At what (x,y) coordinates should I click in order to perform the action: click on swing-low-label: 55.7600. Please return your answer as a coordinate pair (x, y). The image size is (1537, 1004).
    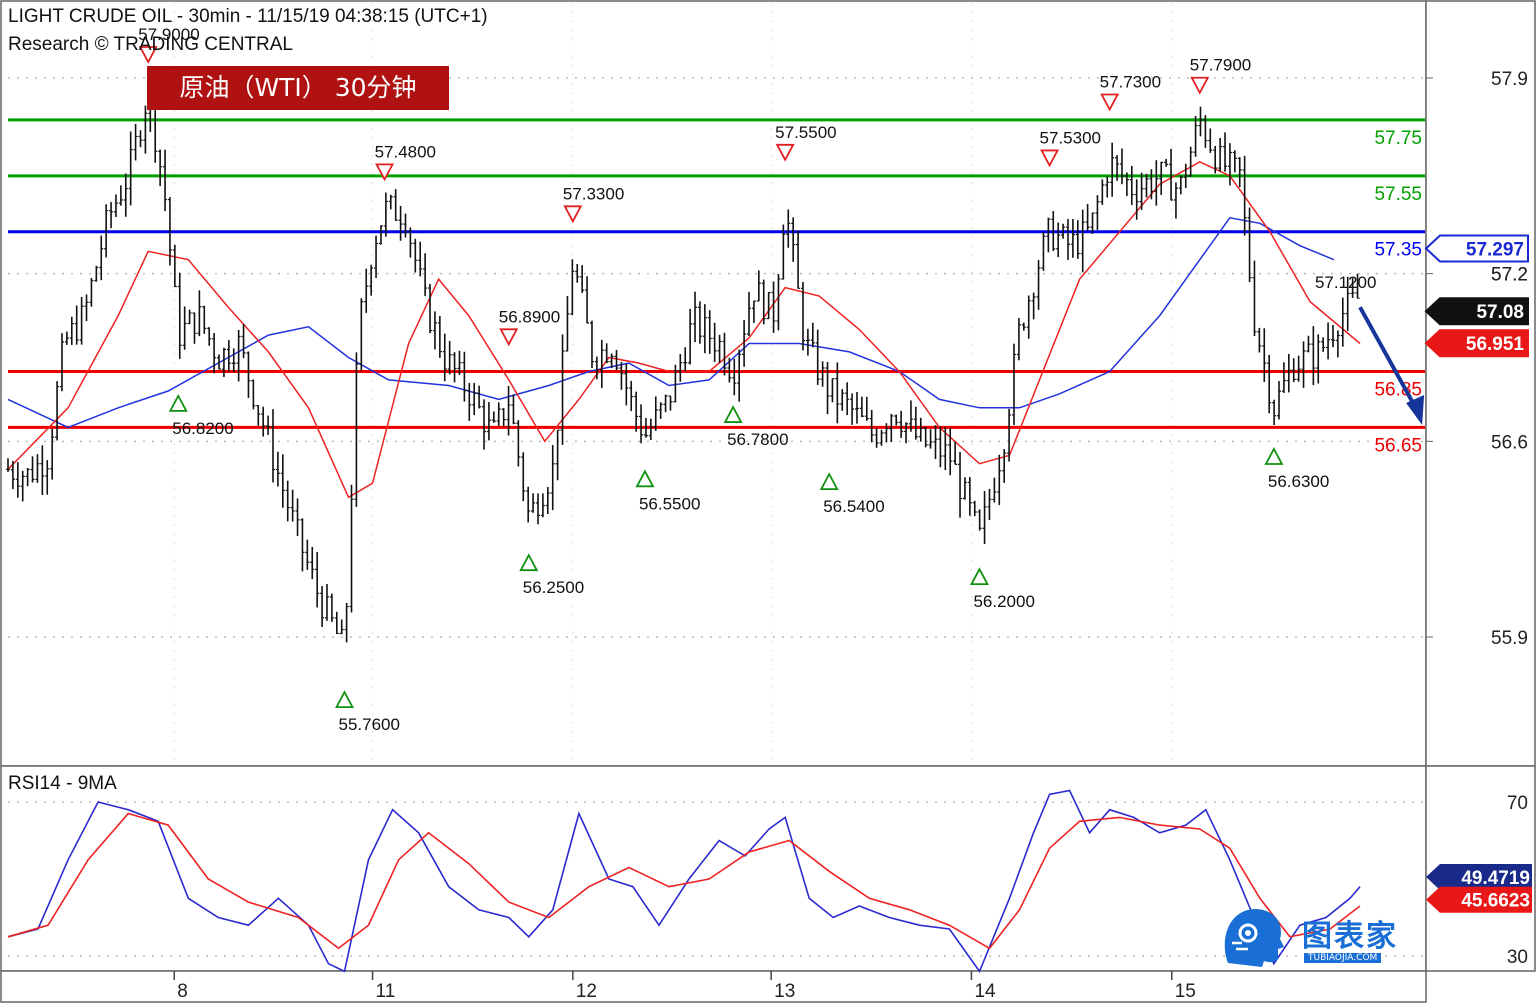
    Looking at the image, I should click on (369, 724).